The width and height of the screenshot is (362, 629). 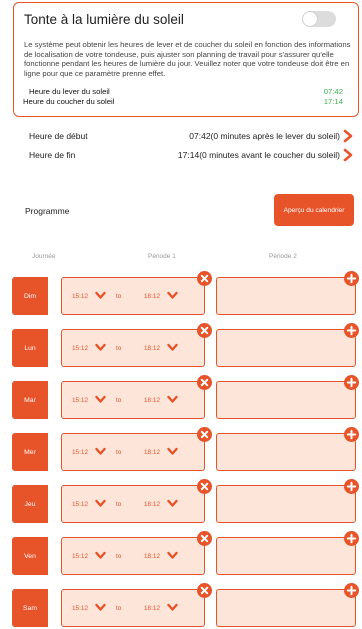 I want to click on day-name: Sam, so click(x=30, y=608).